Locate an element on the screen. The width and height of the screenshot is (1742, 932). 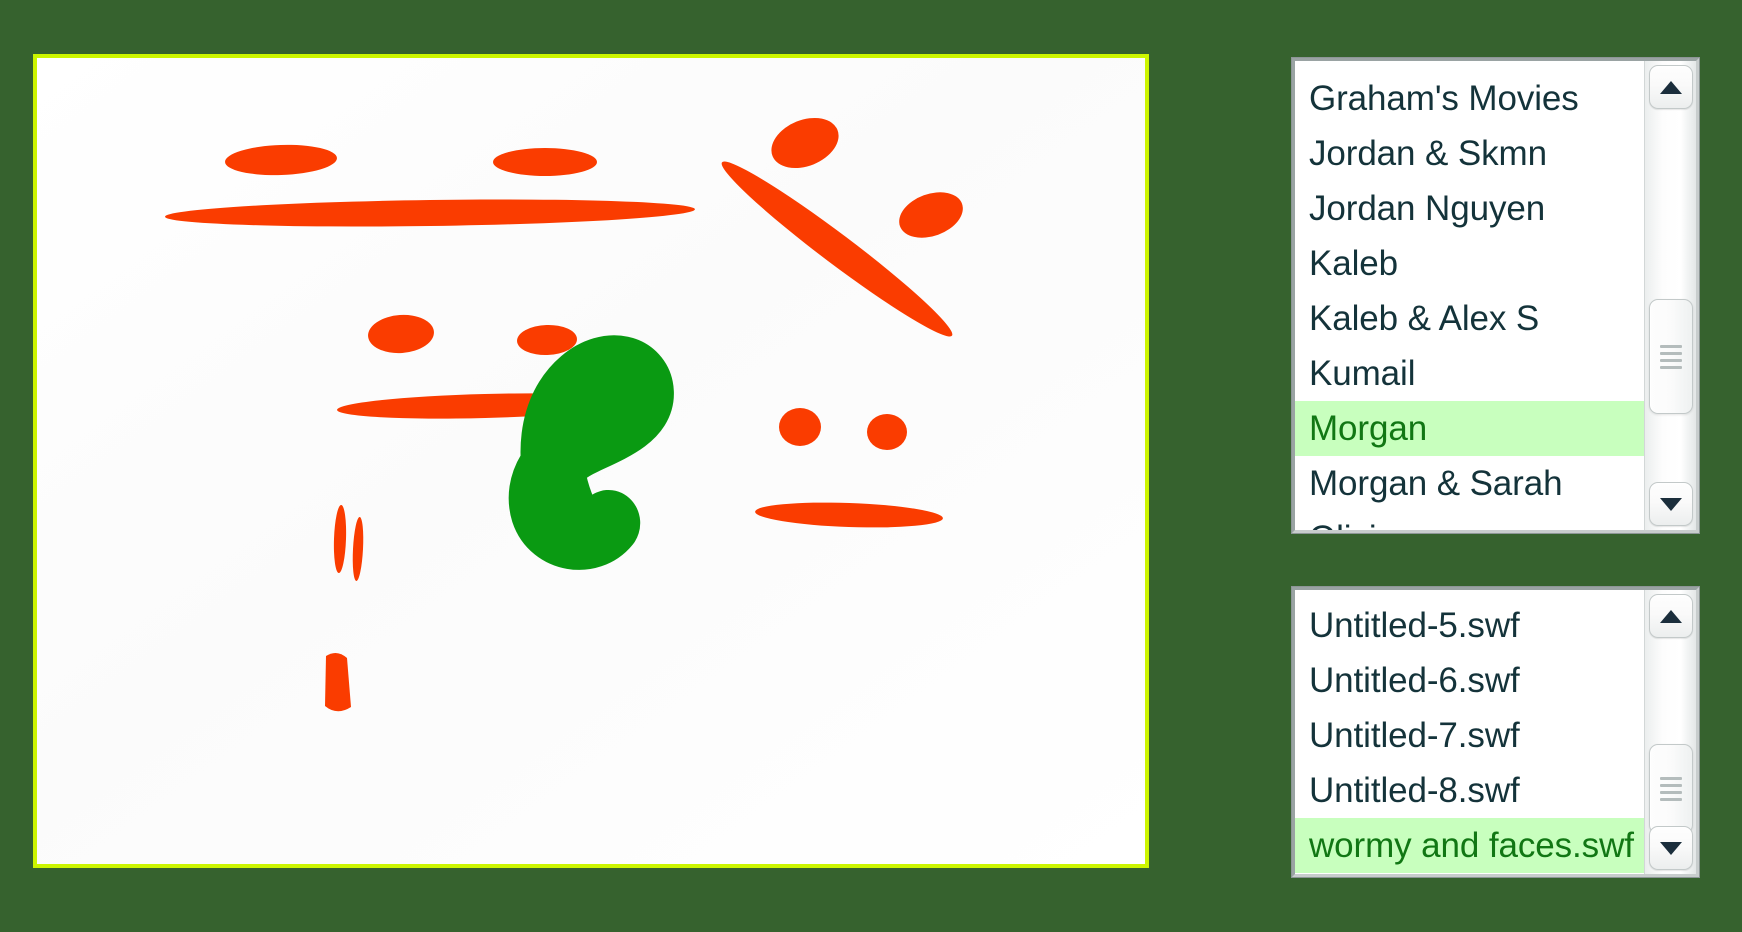
stroke-face3-eye-right is located at coordinates (887, 432).